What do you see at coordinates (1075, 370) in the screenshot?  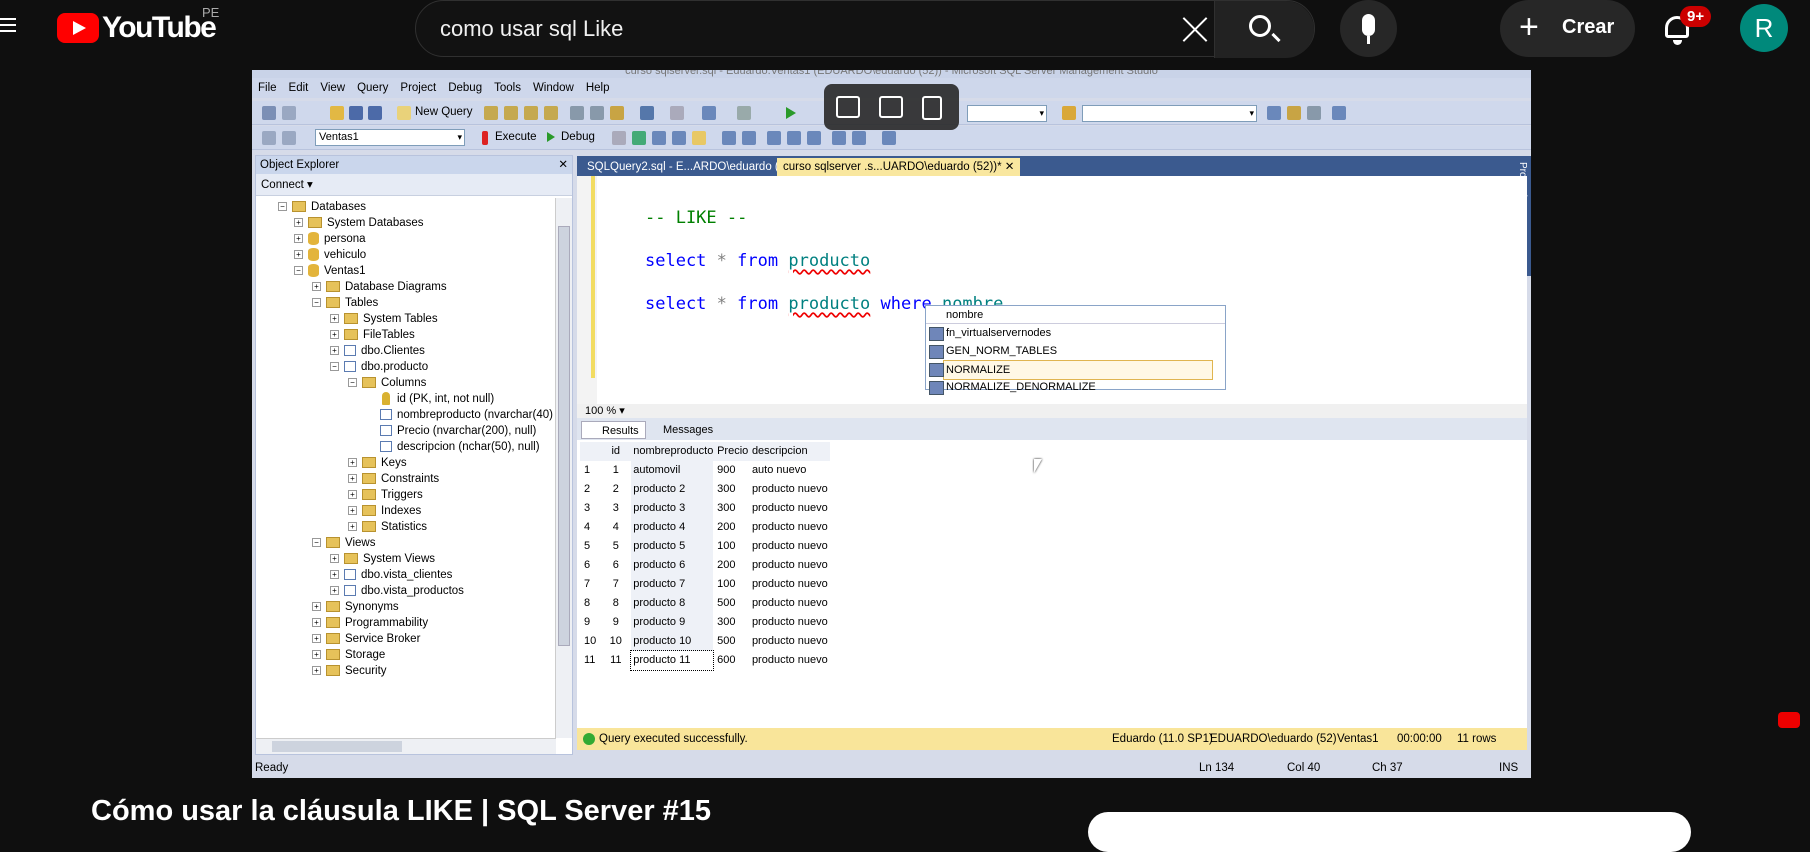 I see `autocomplete-item-selected: NORMALIZE` at bounding box center [1075, 370].